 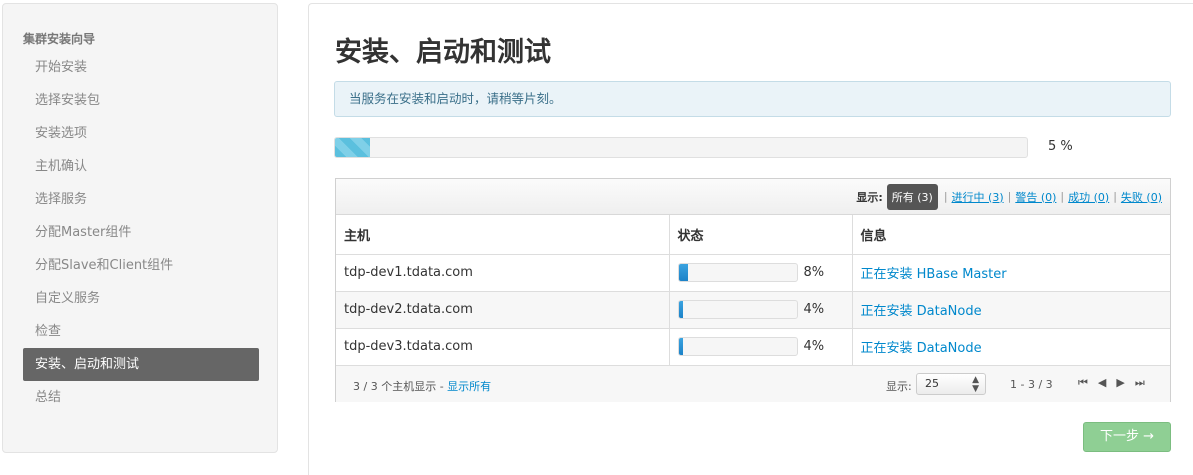 What do you see at coordinates (1088, 197) in the screenshot?
I see `filter-success: 成功 (0)` at bounding box center [1088, 197].